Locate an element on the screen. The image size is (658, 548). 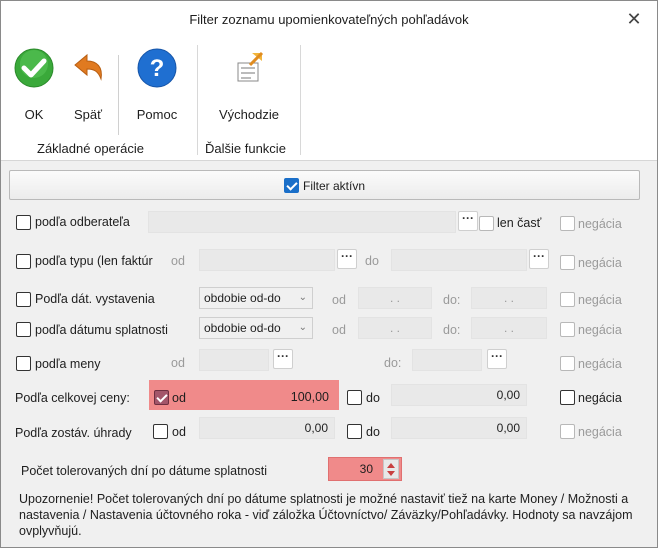
currency-label: podľa meny is located at coordinates (68, 364).